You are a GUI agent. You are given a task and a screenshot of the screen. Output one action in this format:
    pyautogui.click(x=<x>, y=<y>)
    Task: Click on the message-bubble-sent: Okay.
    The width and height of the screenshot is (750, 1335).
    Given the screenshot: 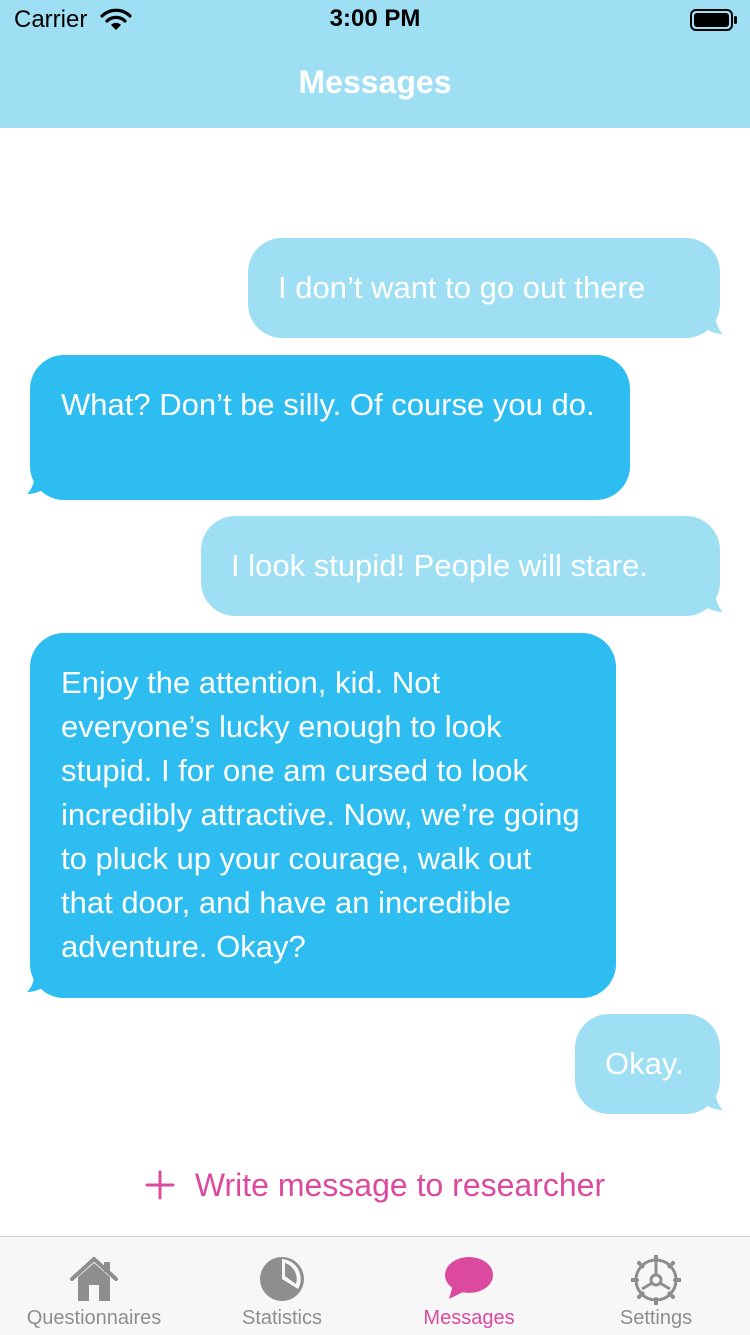 What is the action you would take?
    pyautogui.click(x=647, y=1064)
    